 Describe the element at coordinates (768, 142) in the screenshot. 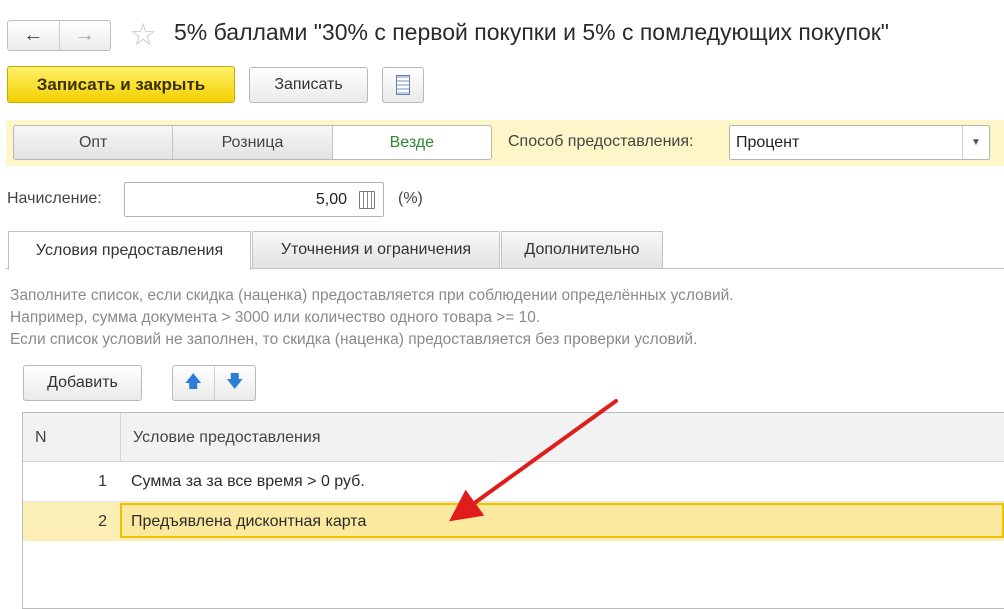

I see `method-value: Процент` at that location.